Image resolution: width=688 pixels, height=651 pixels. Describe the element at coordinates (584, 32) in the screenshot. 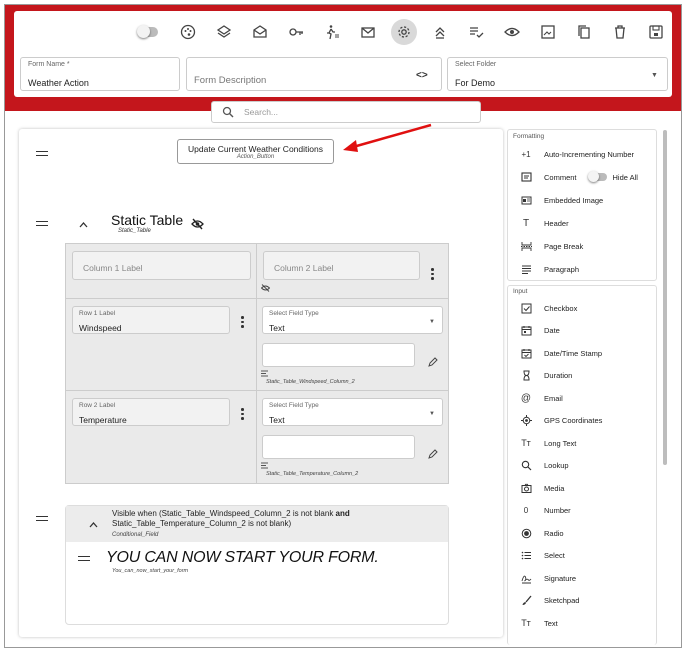

I see `copy-icon` at that location.